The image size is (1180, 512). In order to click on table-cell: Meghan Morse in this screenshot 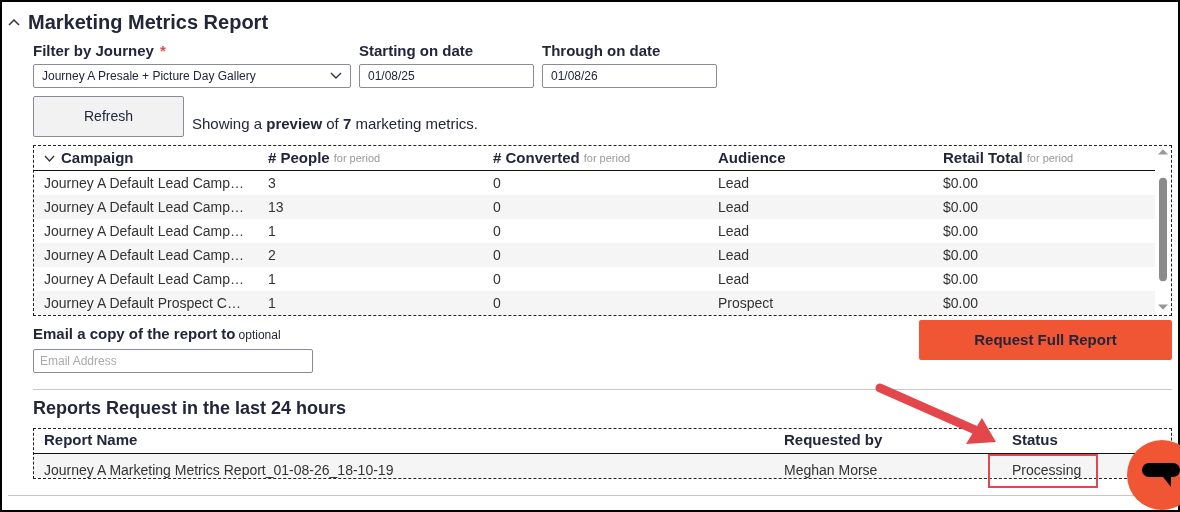, I will do `click(831, 470)`.